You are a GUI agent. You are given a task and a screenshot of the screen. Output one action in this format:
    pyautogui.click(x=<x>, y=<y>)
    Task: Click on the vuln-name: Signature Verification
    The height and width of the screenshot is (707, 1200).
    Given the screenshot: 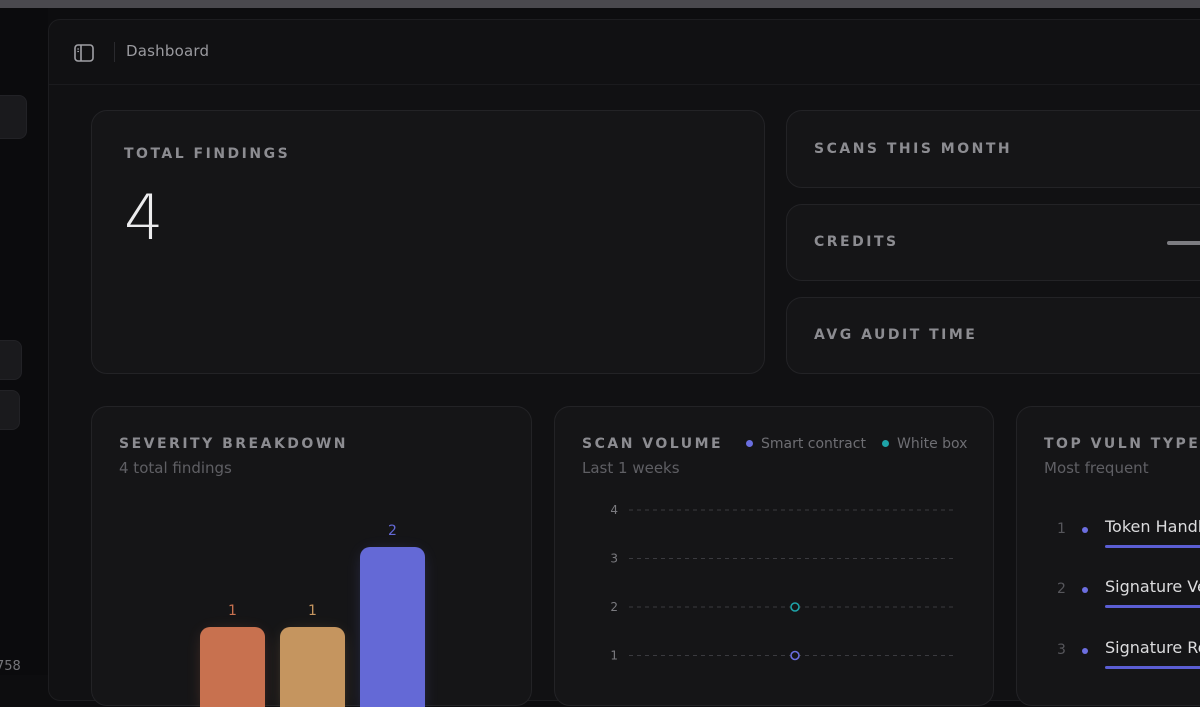 What is the action you would take?
    pyautogui.click(x=1152, y=586)
    